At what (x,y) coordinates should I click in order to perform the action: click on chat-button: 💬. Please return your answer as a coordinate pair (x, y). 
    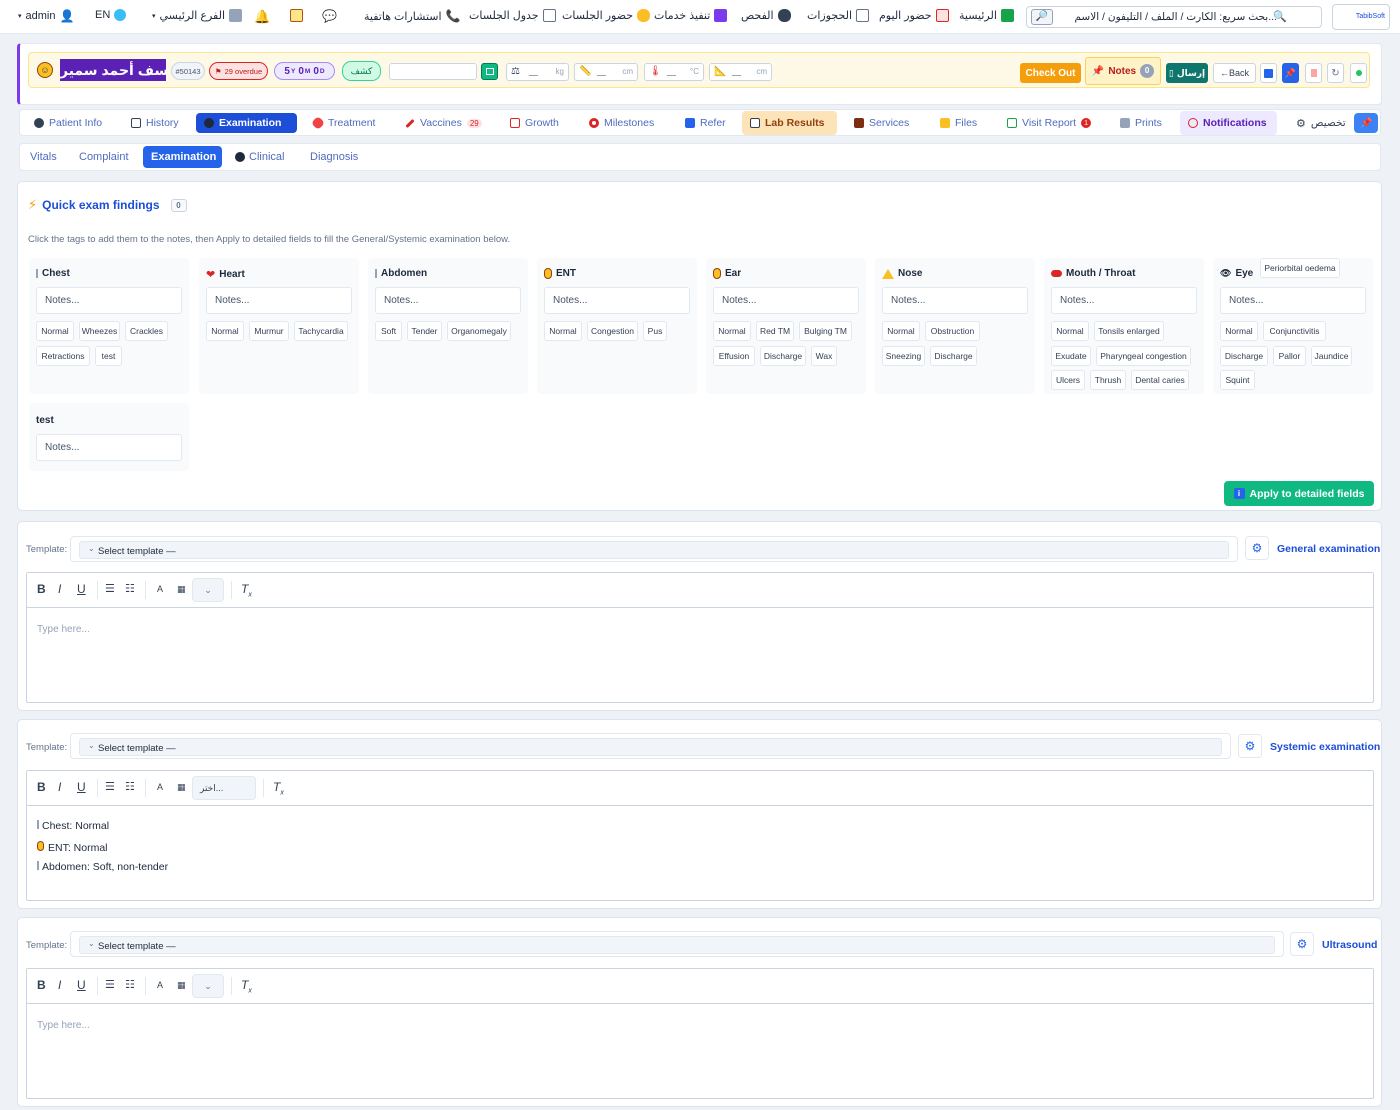
    Looking at the image, I should click on (329, 16).